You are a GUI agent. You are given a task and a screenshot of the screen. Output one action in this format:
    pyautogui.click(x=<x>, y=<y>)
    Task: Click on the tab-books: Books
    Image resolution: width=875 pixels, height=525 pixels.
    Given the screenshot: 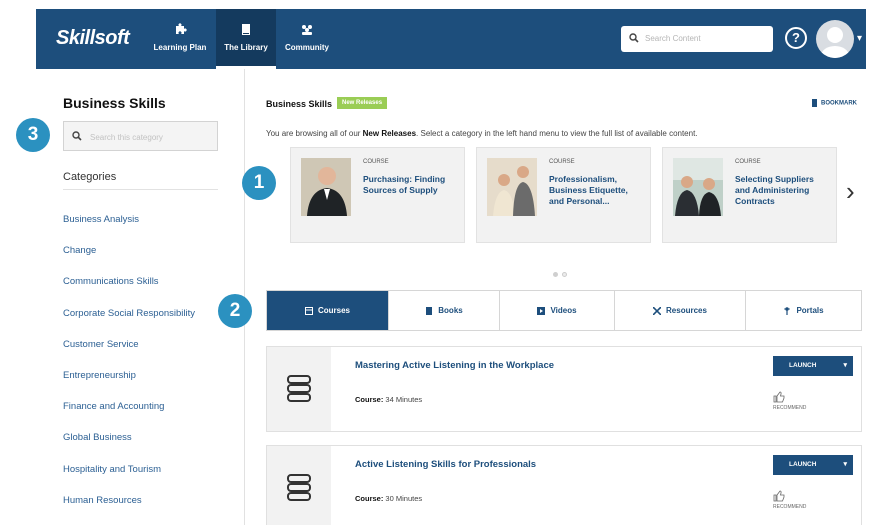 What is the action you would take?
    pyautogui.click(x=444, y=310)
    